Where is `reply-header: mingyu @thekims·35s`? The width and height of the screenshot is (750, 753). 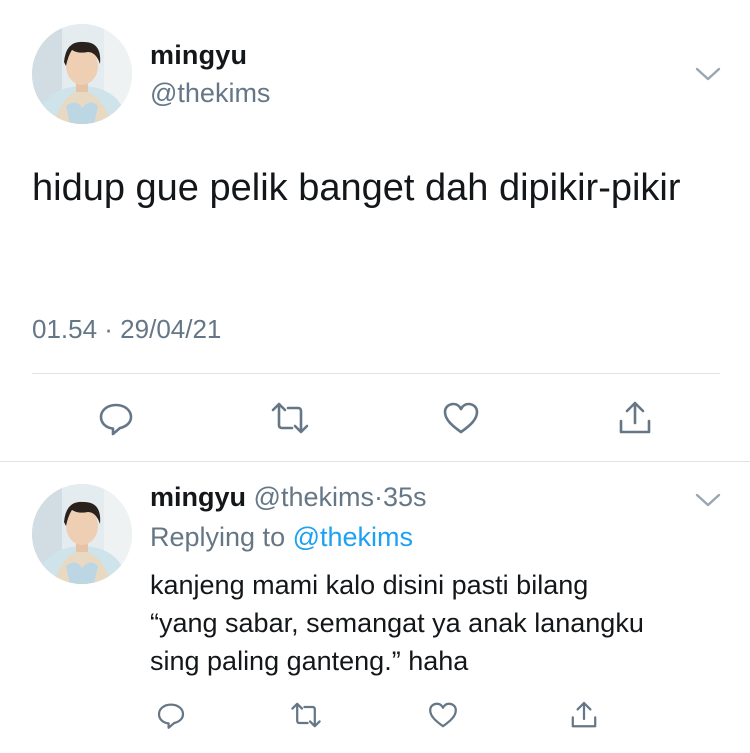 reply-header: mingyu @thekims·35s is located at coordinates (288, 497).